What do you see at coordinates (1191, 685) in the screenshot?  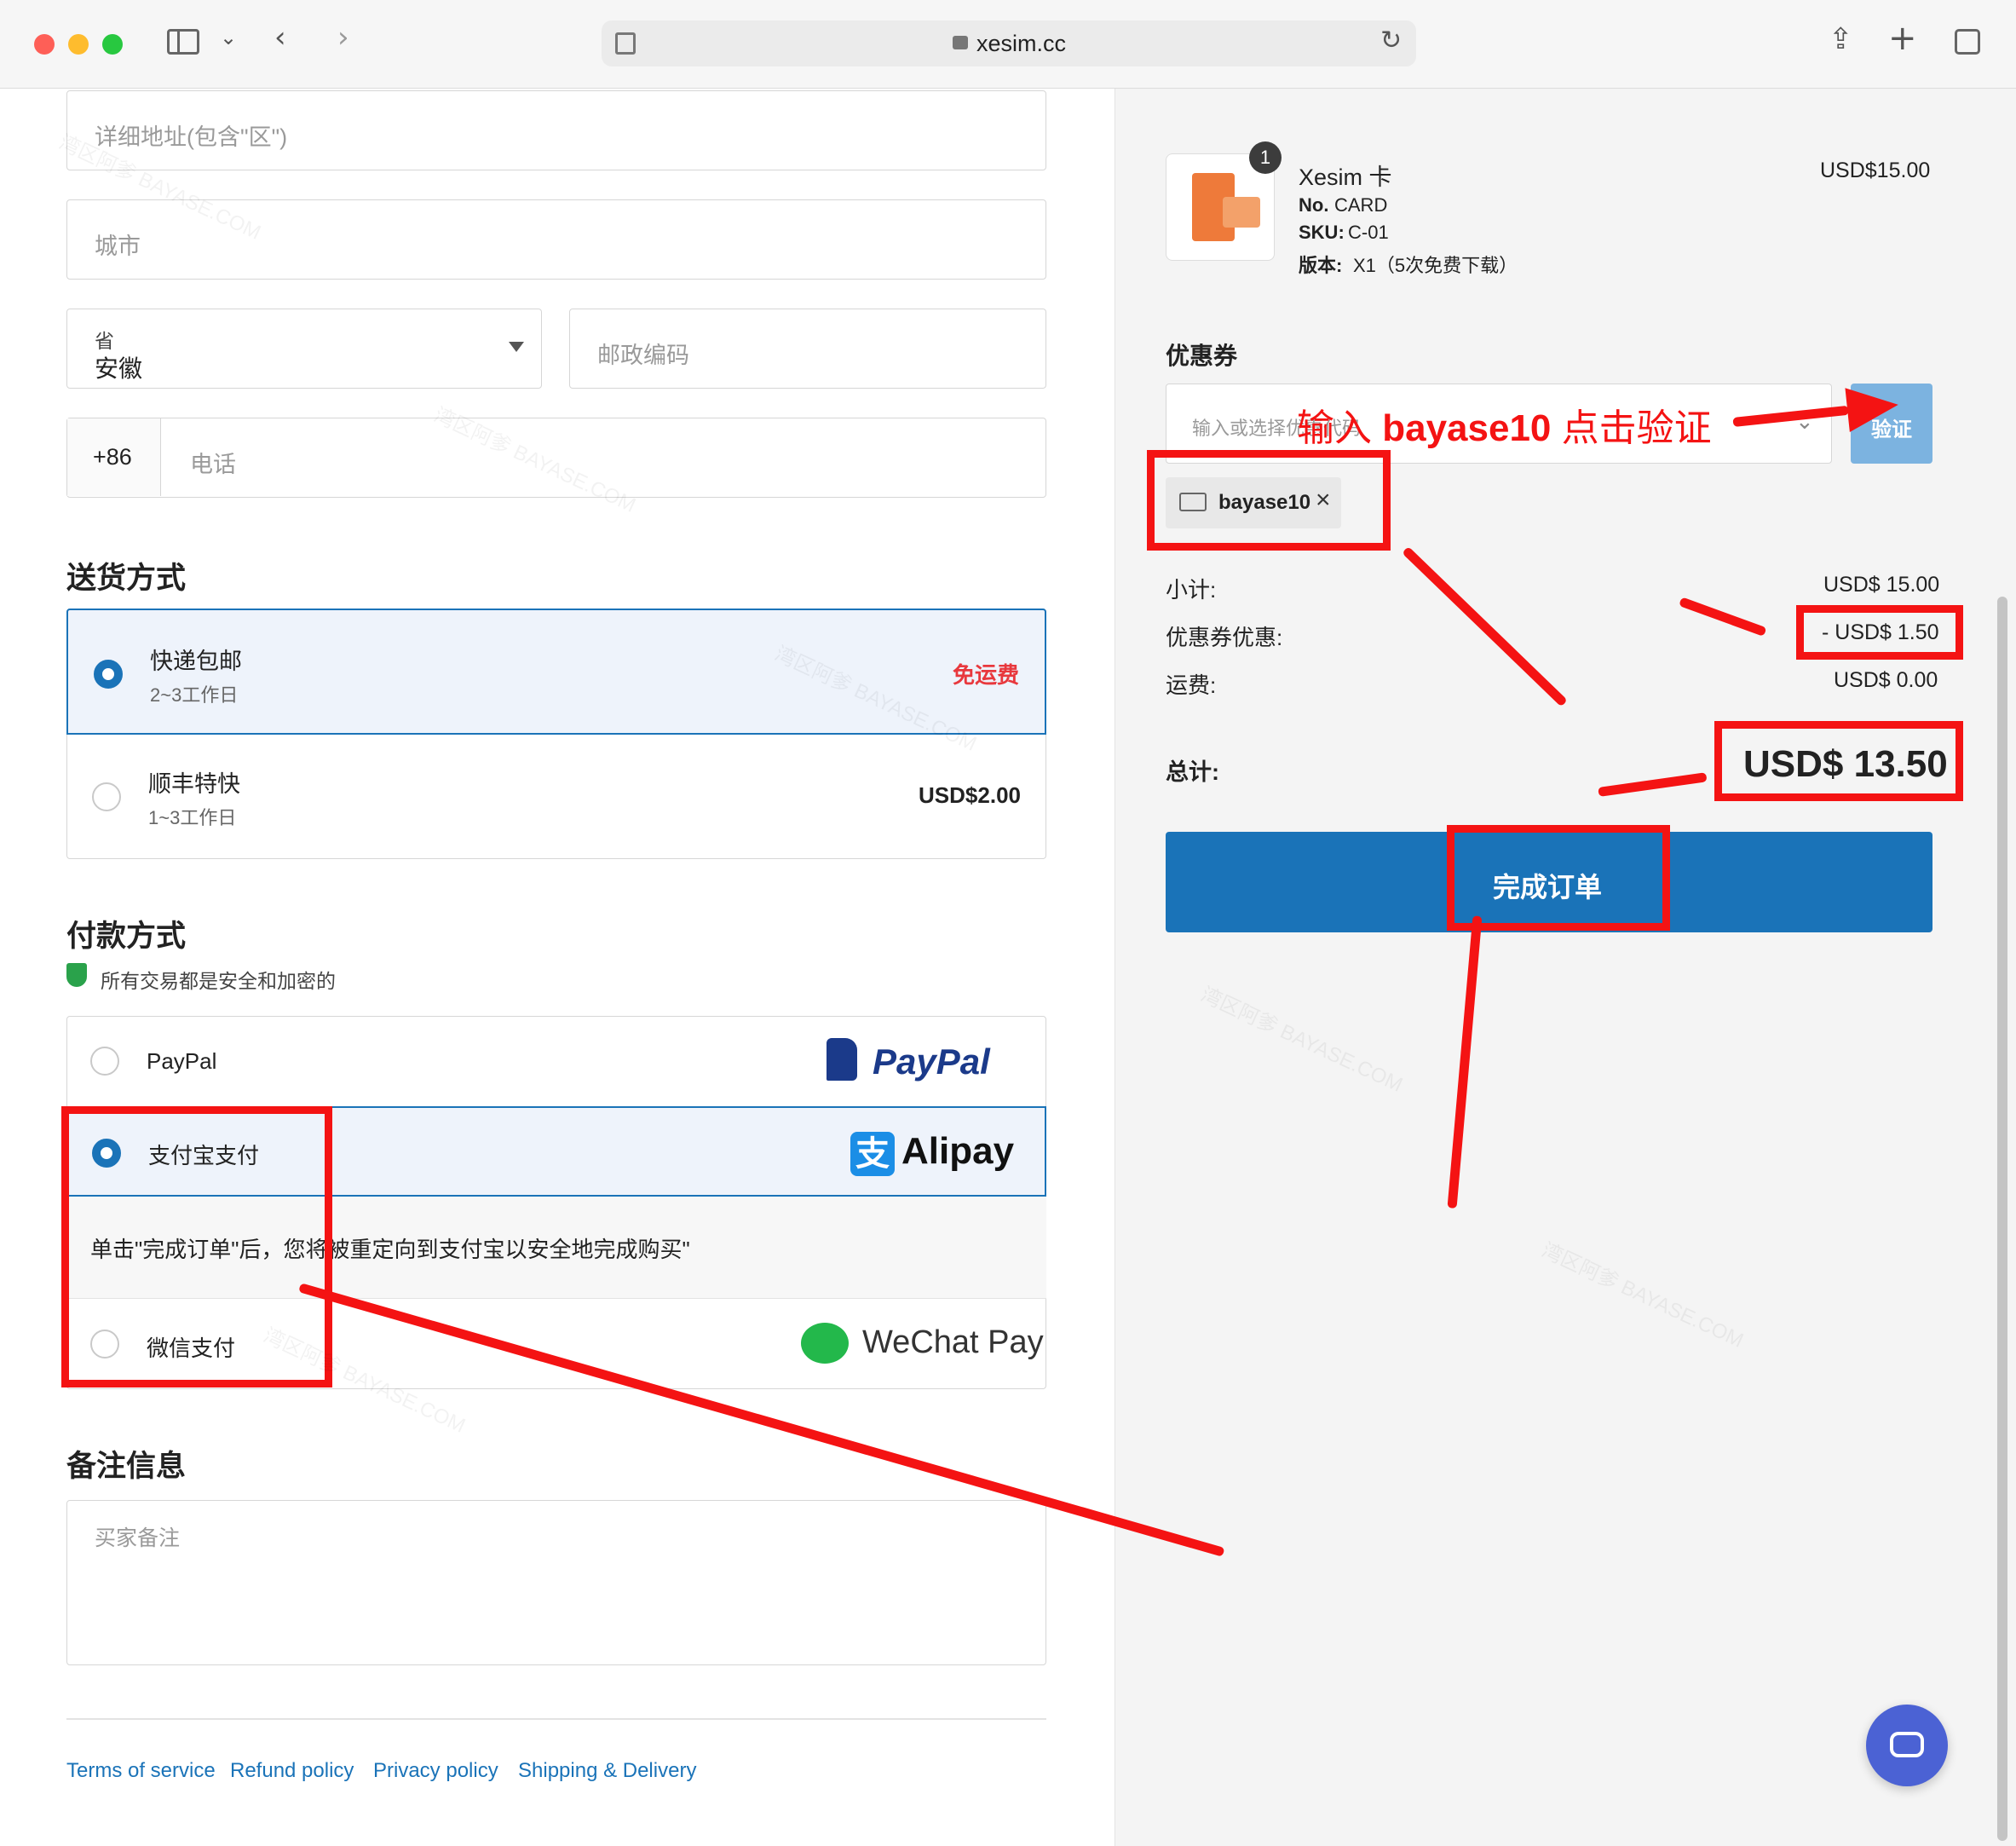 I see `shipping-cost-label: 运费:` at bounding box center [1191, 685].